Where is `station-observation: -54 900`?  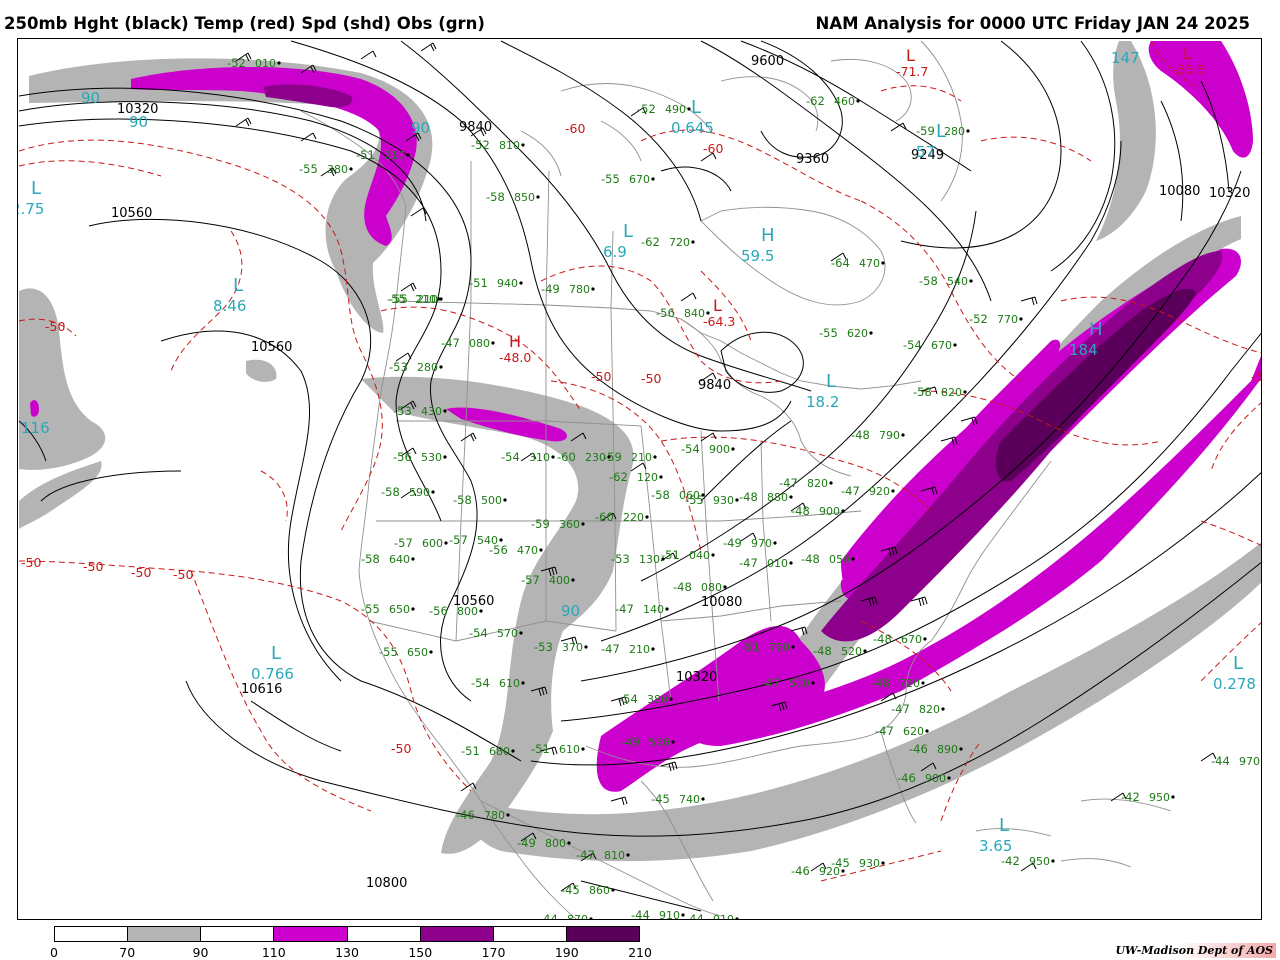 station-observation: -54 900 is located at coordinates (708, 449).